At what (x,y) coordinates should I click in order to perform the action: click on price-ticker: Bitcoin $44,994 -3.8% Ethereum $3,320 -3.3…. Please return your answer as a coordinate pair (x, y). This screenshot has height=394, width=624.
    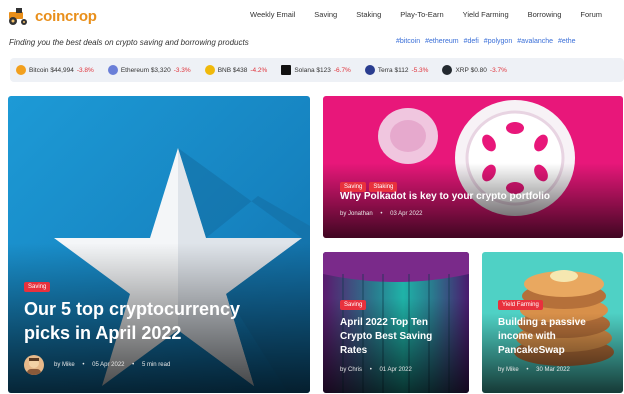
    Looking at the image, I should click on (317, 70).